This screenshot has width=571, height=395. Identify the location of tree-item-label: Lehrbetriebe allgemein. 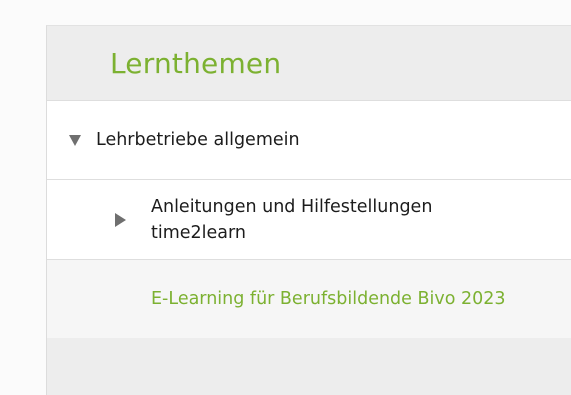
(198, 140).